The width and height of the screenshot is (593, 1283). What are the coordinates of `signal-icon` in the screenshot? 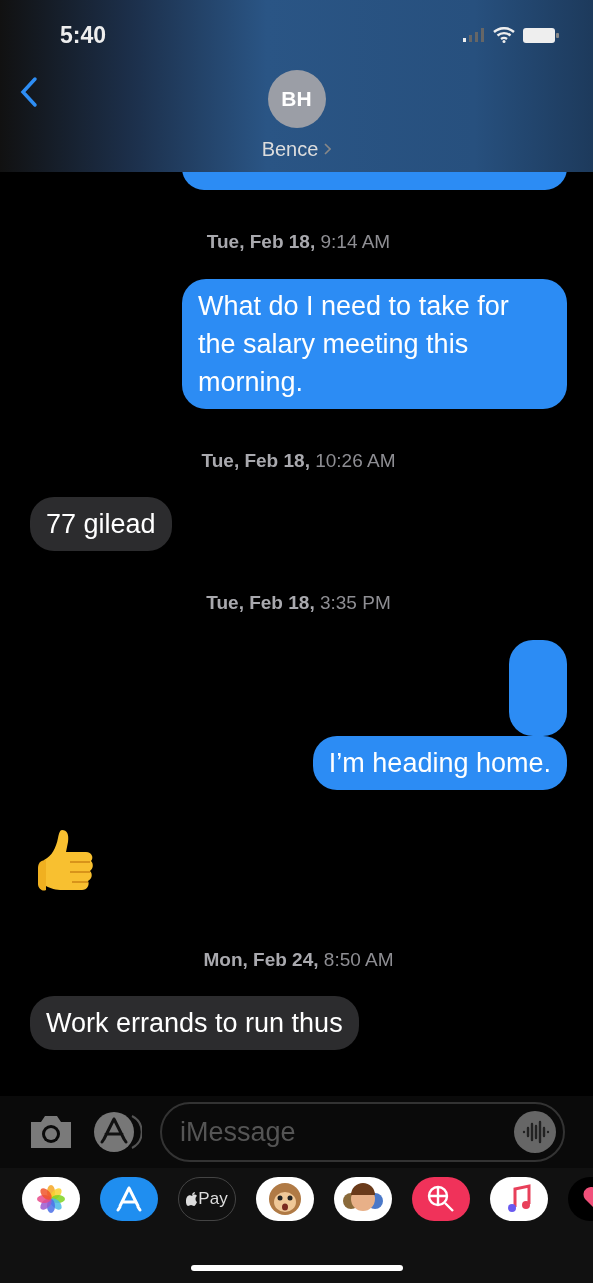 It's located at (474, 35).